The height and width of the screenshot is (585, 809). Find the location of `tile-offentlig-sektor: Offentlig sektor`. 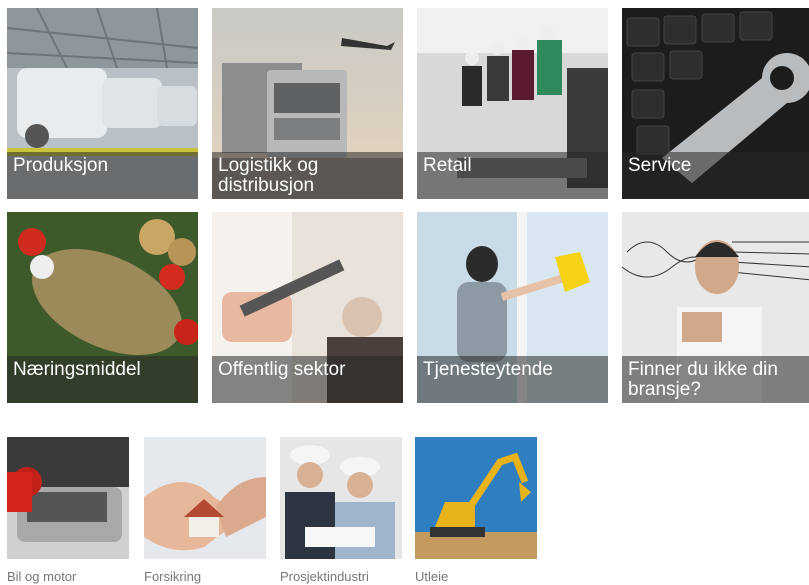

tile-offentlig-sektor: Offentlig sektor is located at coordinates (307, 307).